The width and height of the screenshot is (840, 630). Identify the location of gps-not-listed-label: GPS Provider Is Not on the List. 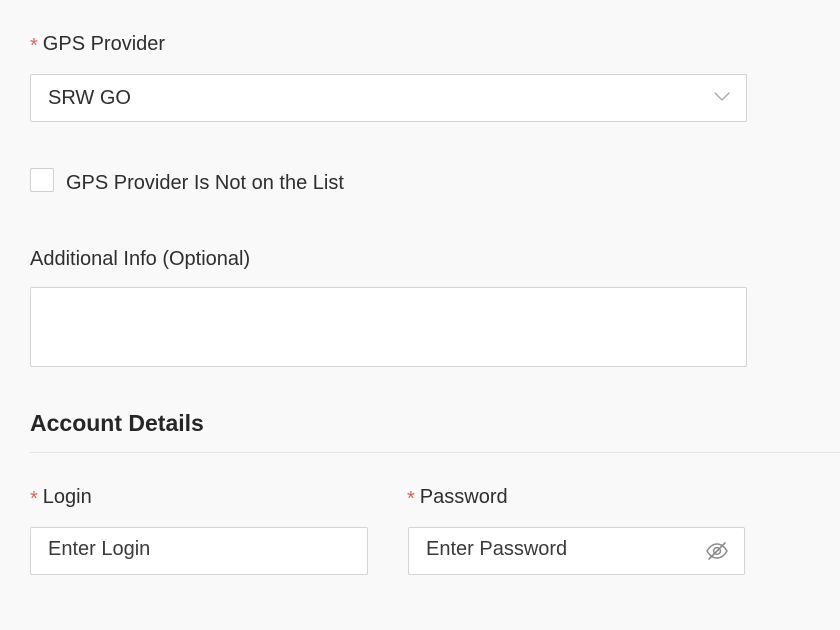
(205, 183).